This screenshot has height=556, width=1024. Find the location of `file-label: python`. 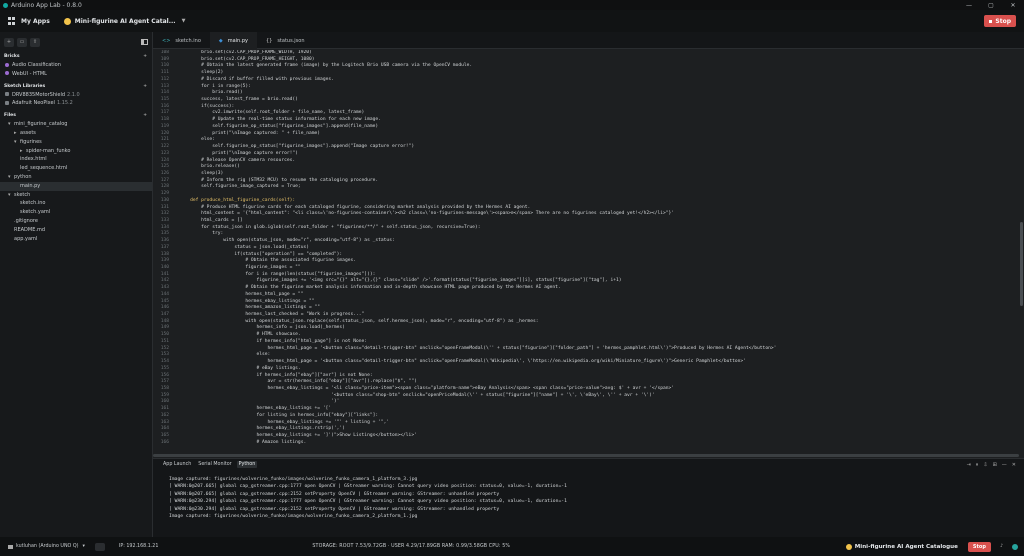

file-label: python is located at coordinates (23, 176).